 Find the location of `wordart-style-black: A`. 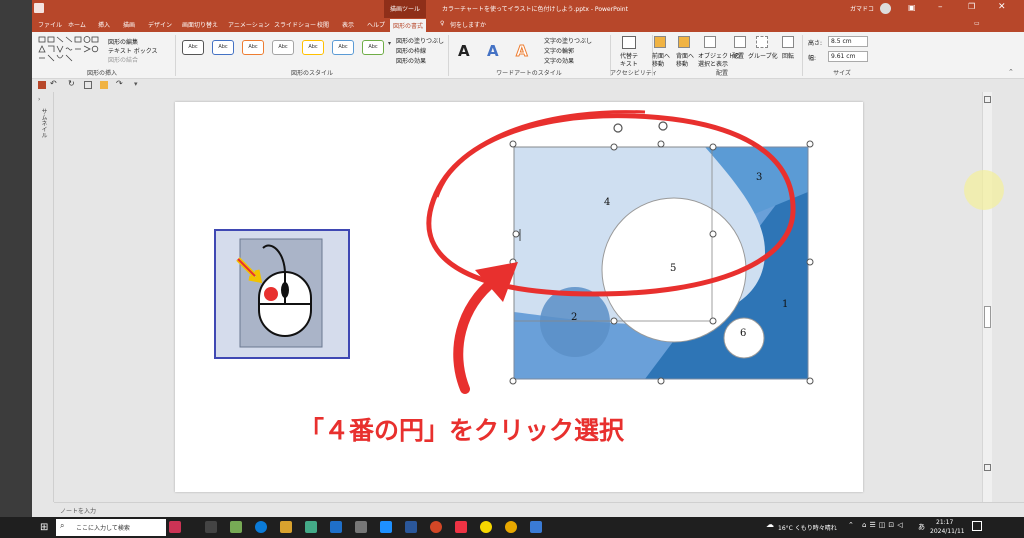

wordart-style-black: A is located at coordinates (464, 51).